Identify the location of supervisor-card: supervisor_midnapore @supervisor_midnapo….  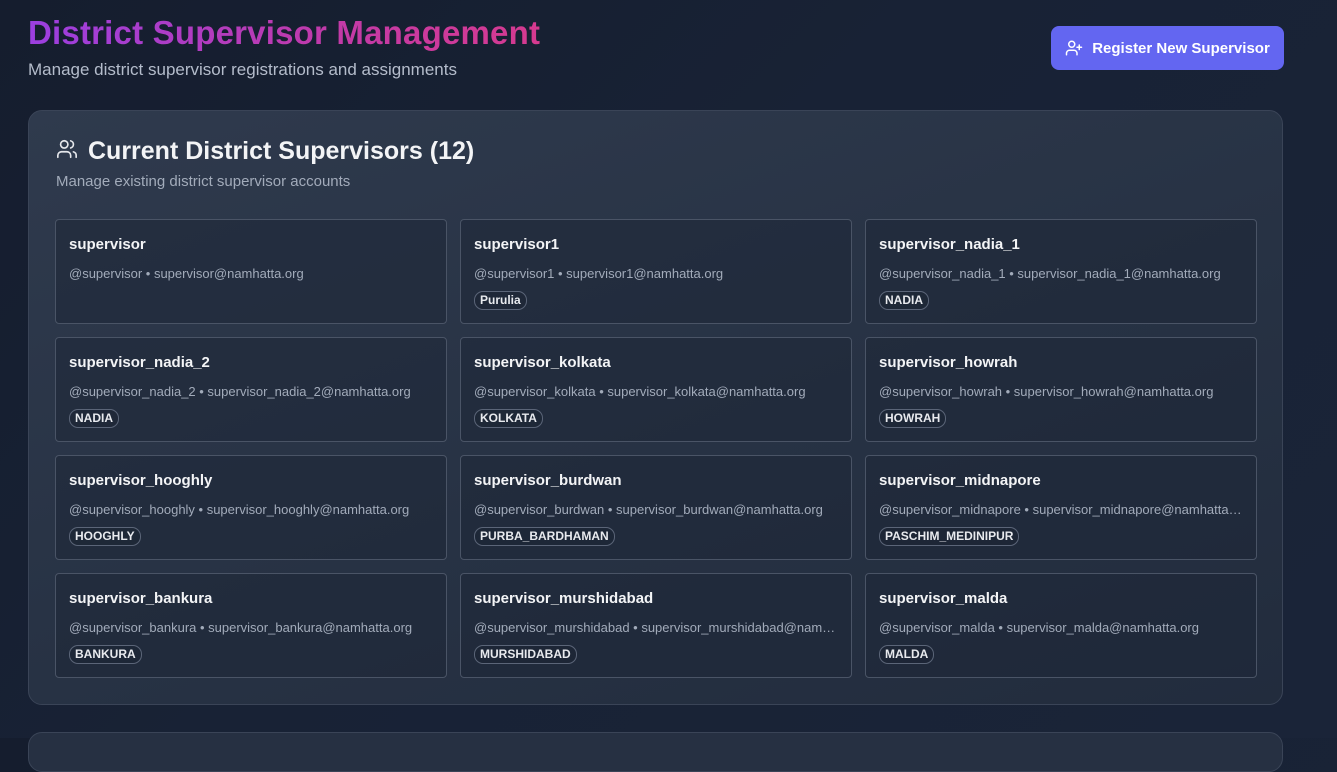
(1061, 507).